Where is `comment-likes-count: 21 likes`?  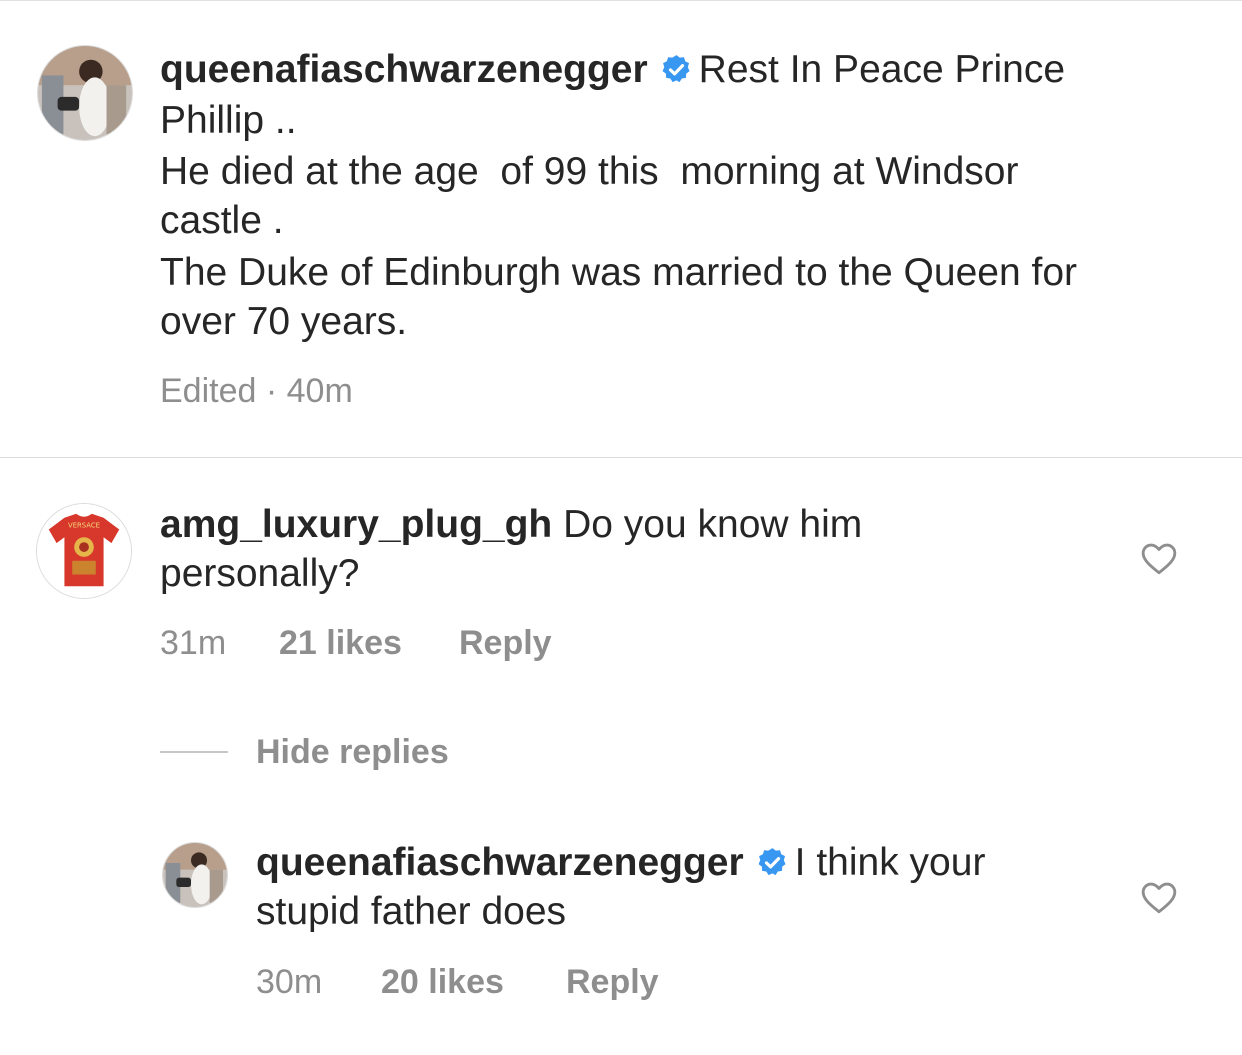
comment-likes-count: 21 likes is located at coordinates (340, 643).